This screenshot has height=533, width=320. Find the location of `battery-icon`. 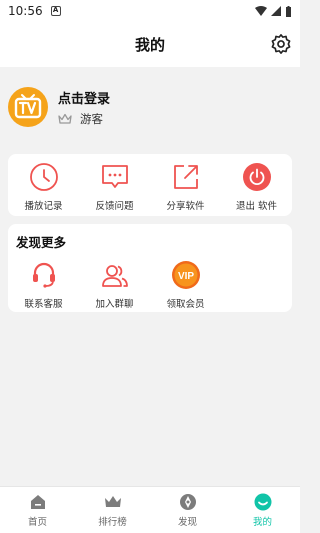

battery-icon is located at coordinates (288, 11).